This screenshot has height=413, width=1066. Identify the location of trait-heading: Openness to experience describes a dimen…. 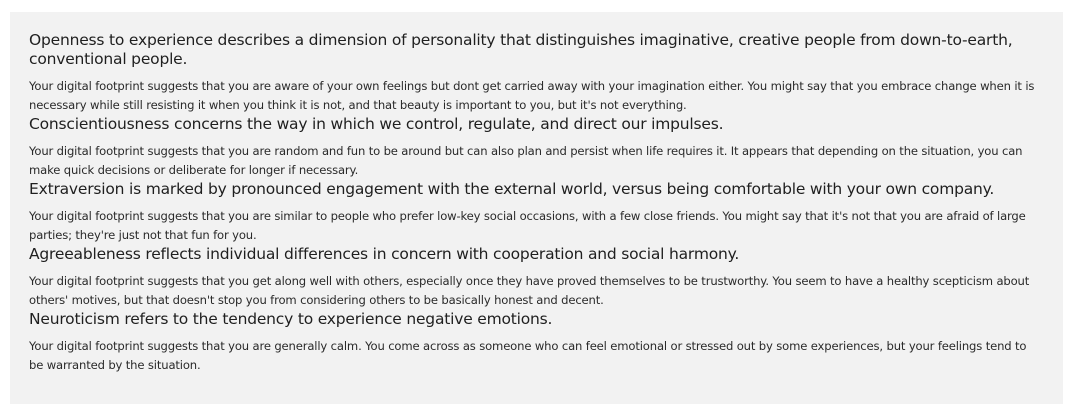
(521, 49).